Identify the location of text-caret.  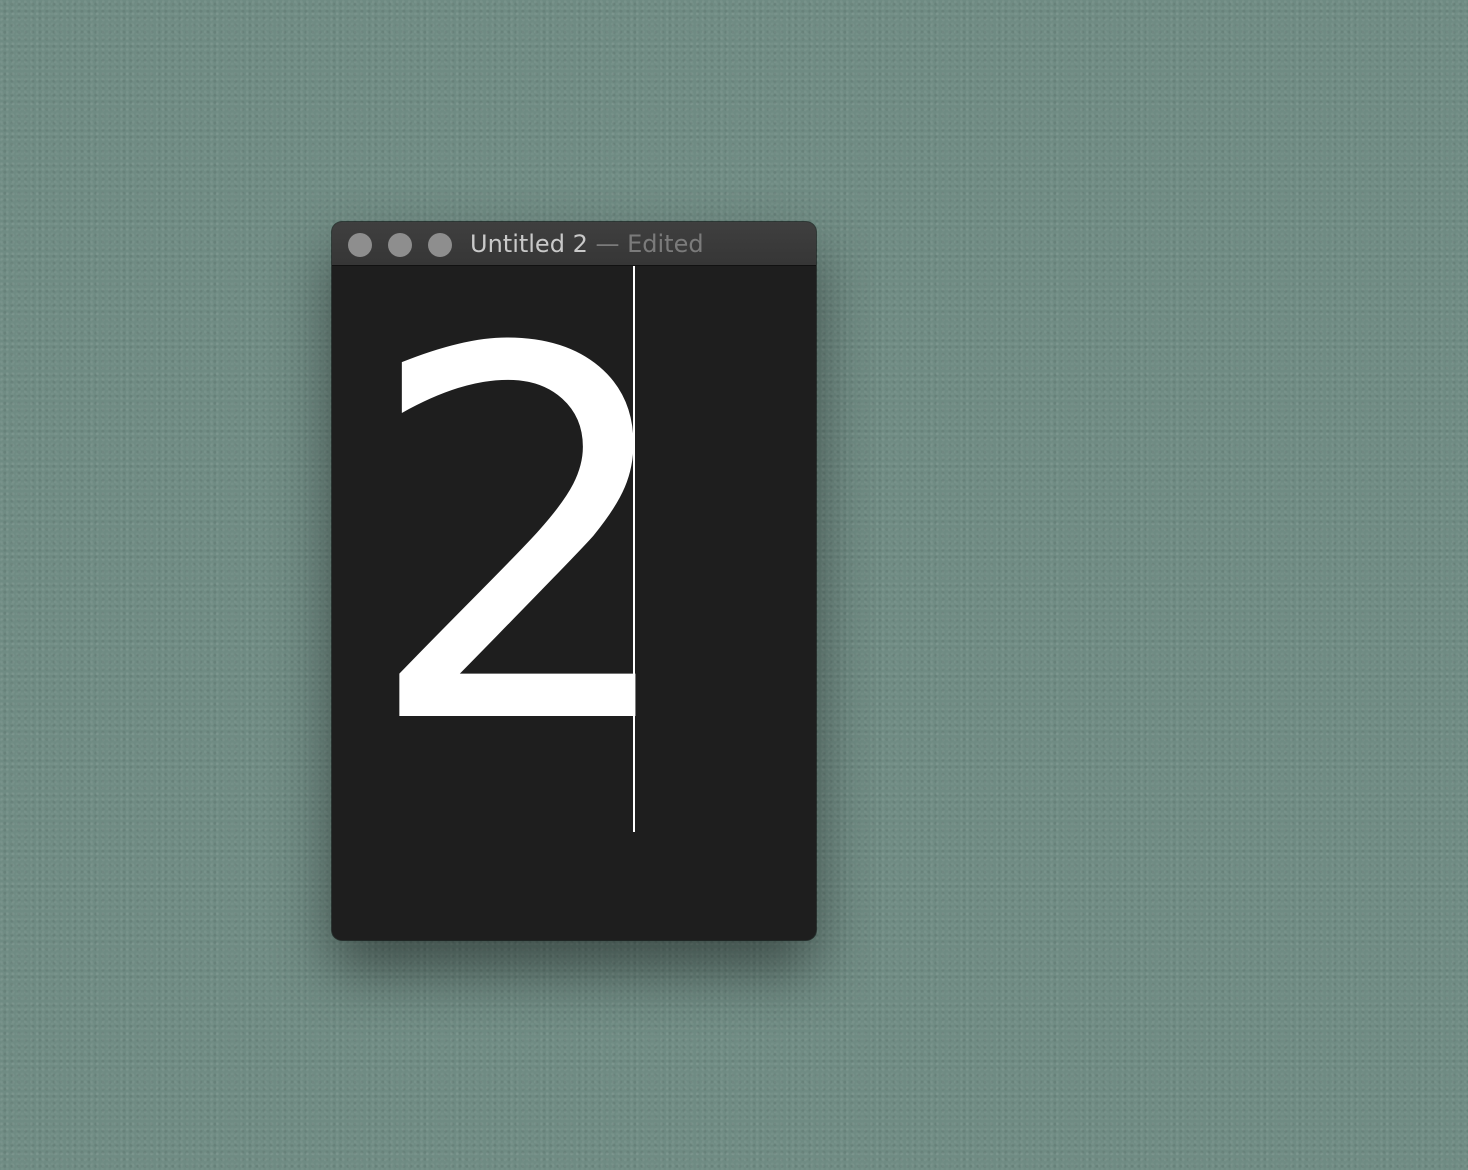
(634, 549).